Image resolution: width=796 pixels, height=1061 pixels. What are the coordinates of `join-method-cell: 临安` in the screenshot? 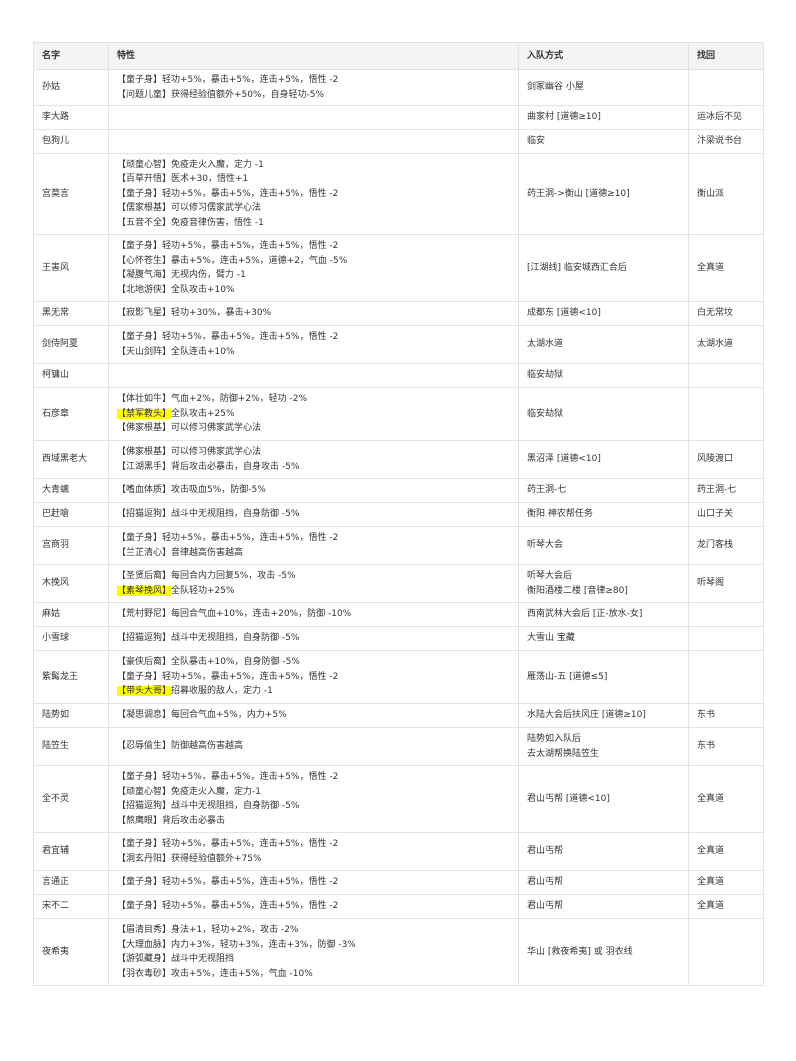 It's located at (603, 141).